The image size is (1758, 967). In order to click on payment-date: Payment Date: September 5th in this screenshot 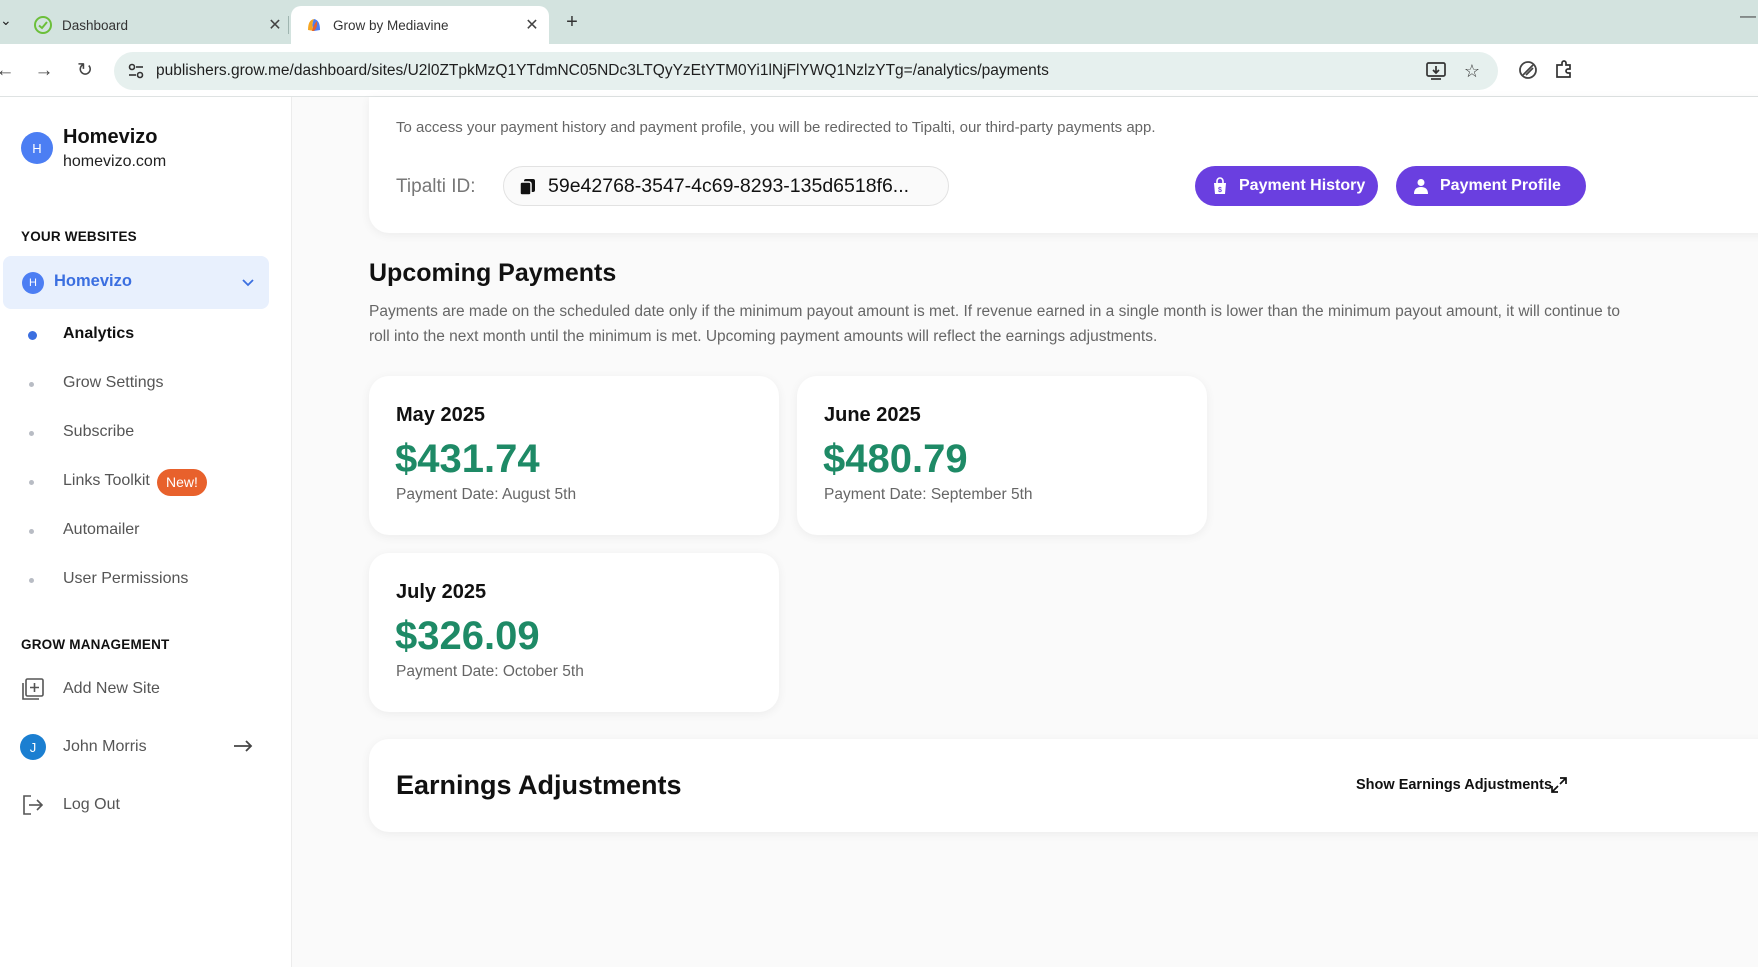, I will do `click(928, 494)`.